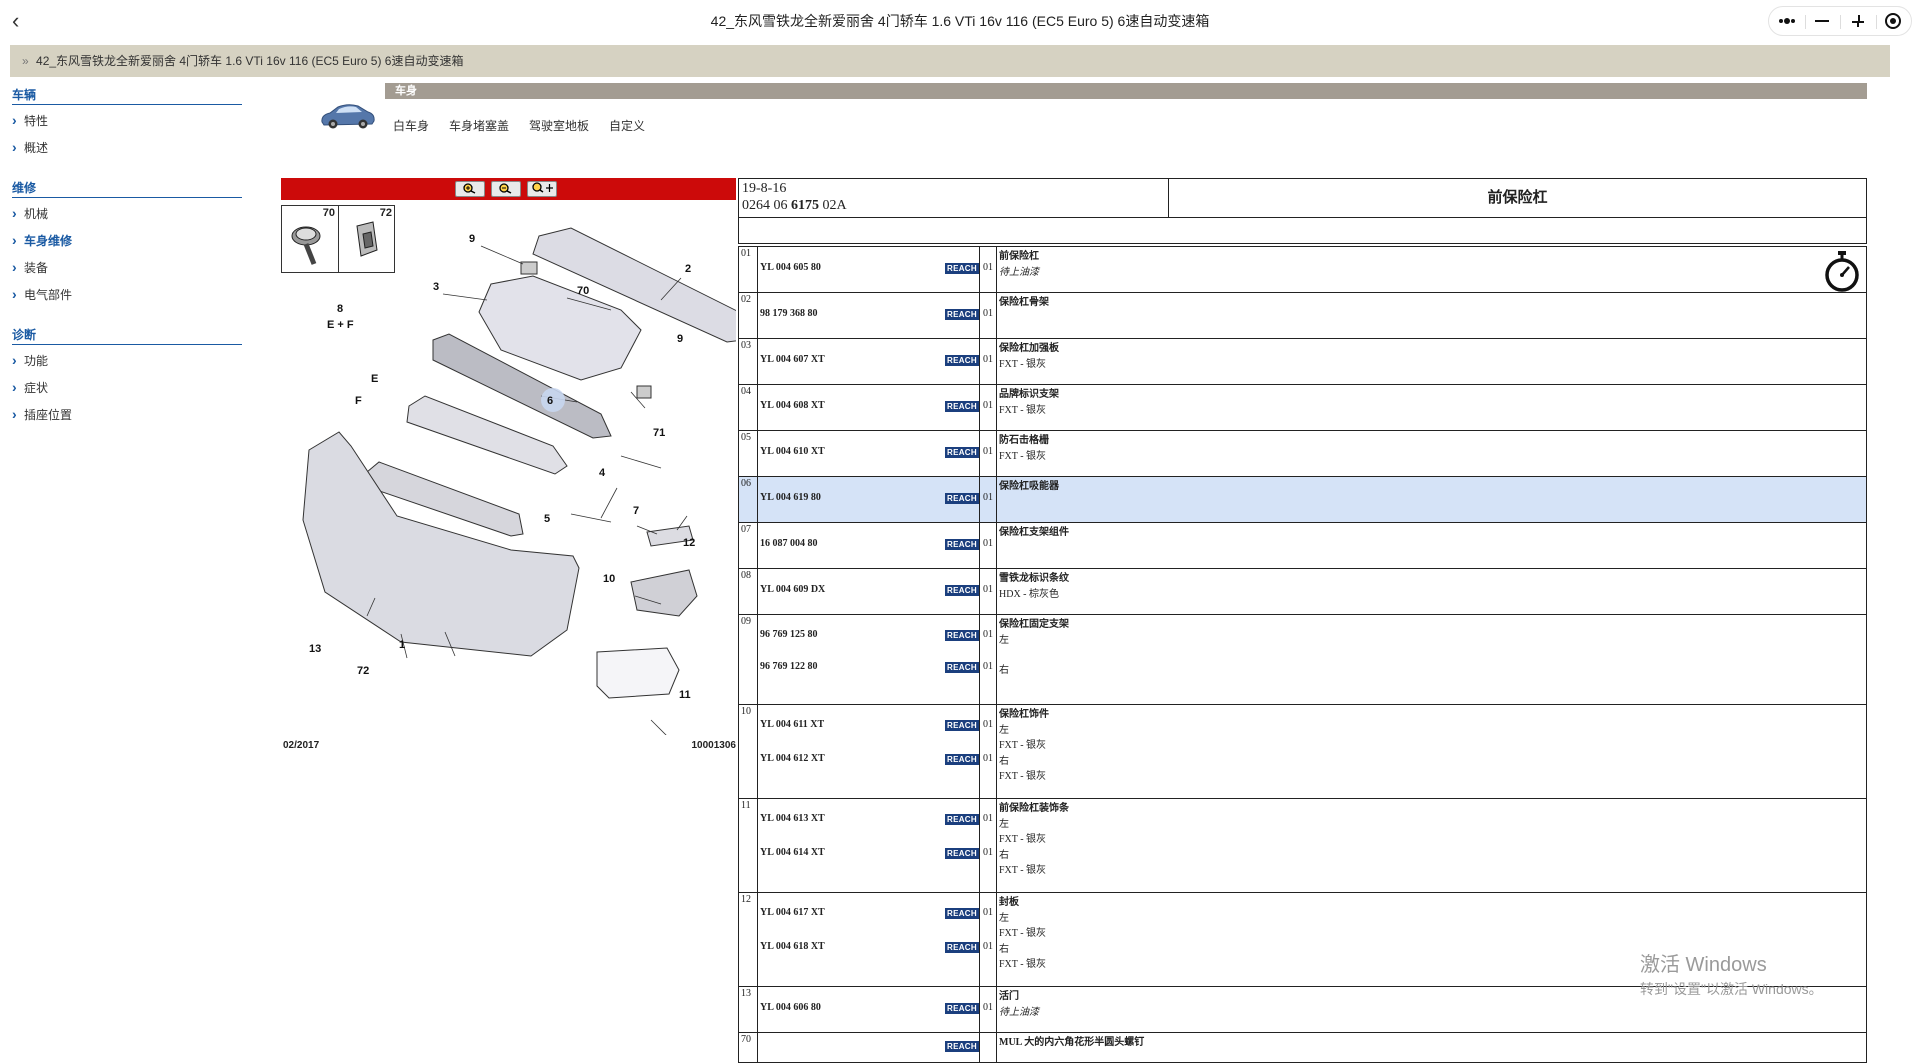  Describe the element at coordinates (1302, 1048) in the screenshot. I see `part-row: 70 REACH MUL 大的内六角花形半圆头螺钉` at that location.